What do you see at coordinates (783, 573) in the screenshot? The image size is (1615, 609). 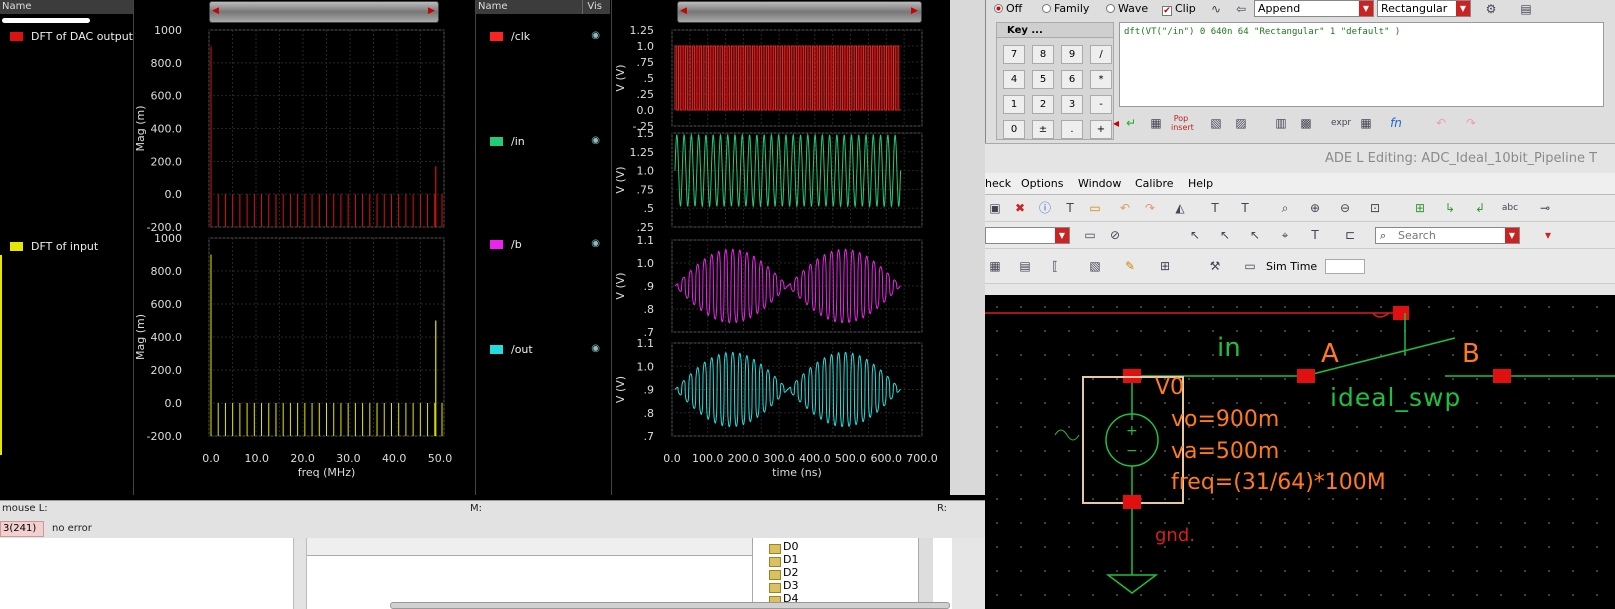 I see `tree-item-d2: D2` at bounding box center [783, 573].